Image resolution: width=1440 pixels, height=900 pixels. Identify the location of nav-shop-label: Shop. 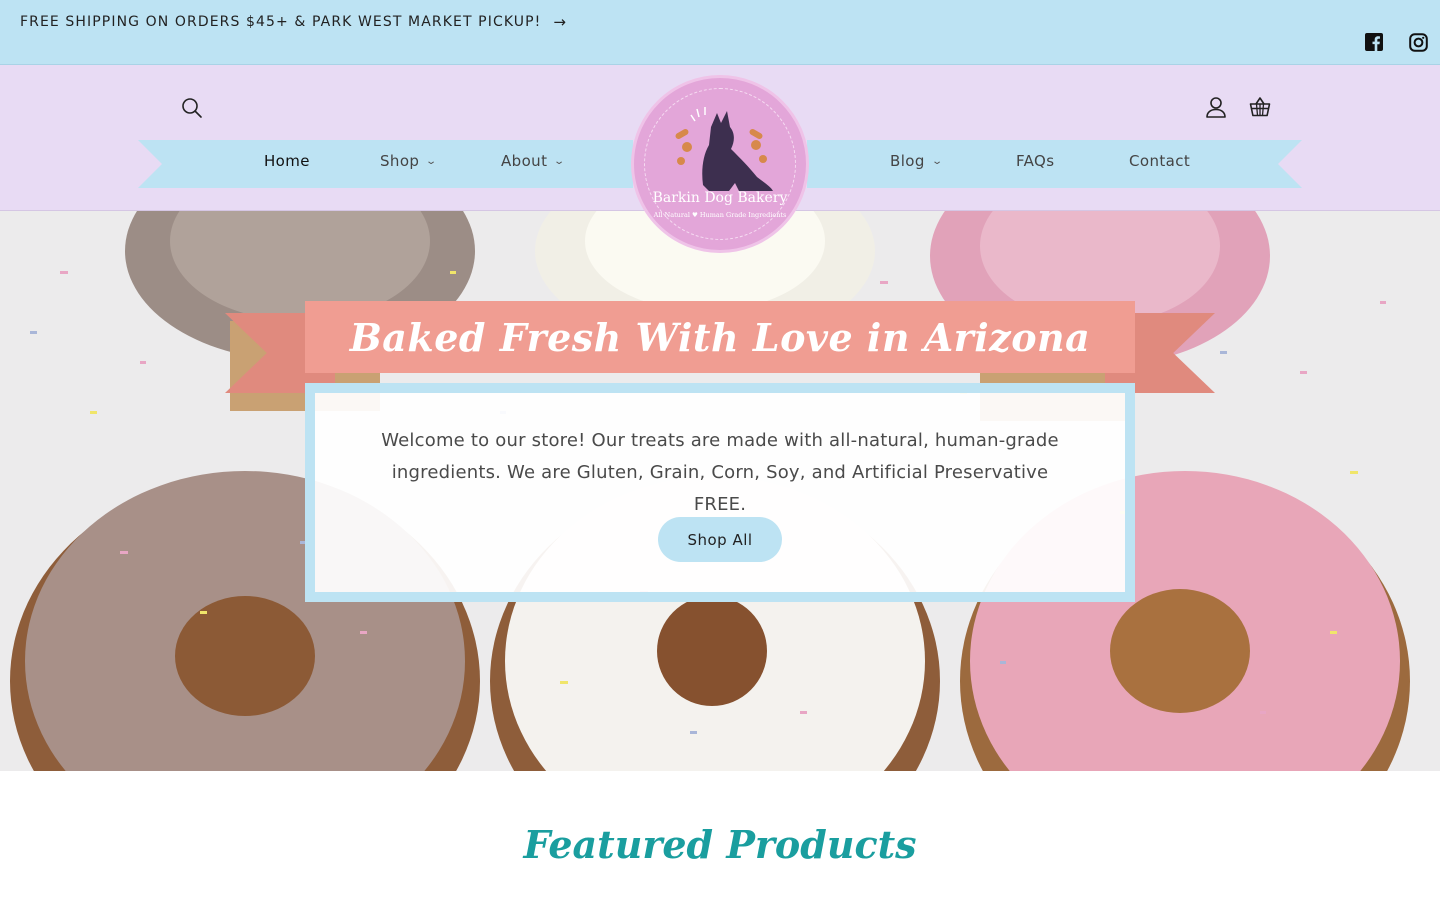
(400, 161).